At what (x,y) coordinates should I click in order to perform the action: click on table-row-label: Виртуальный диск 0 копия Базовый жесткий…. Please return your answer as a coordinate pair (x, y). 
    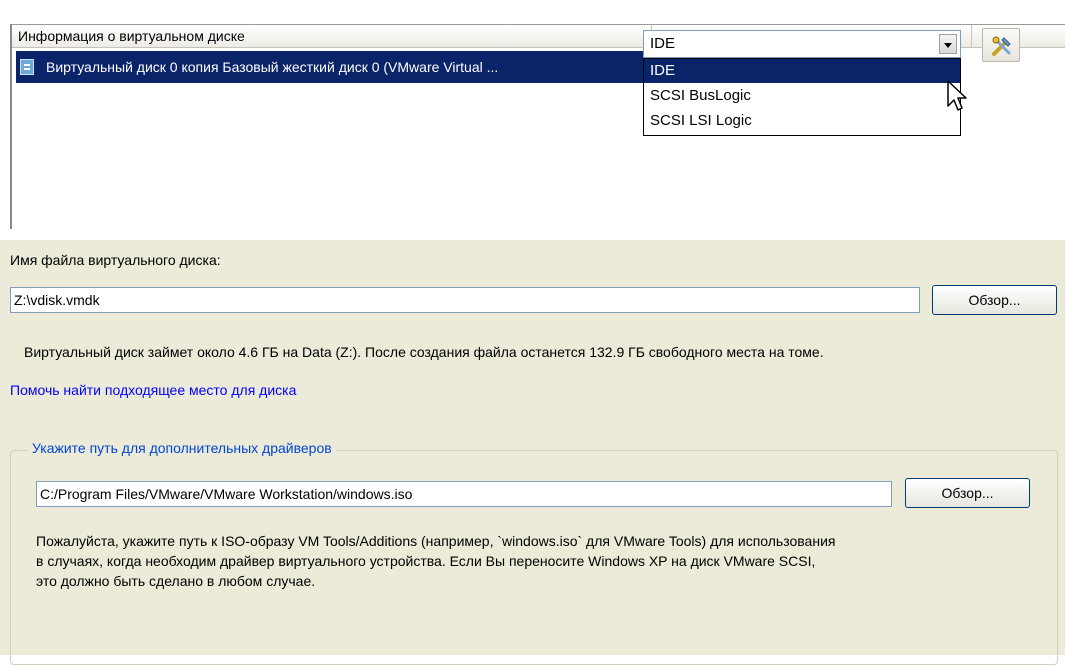
    Looking at the image, I should click on (272, 67).